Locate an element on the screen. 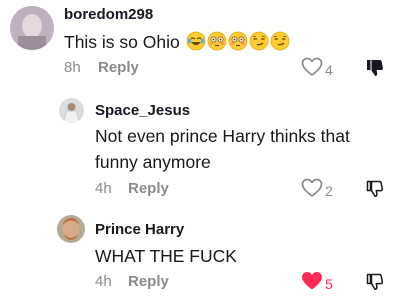 Image resolution: width=400 pixels, height=302 pixels. thumbs-down-outline-icon is located at coordinates (375, 284).